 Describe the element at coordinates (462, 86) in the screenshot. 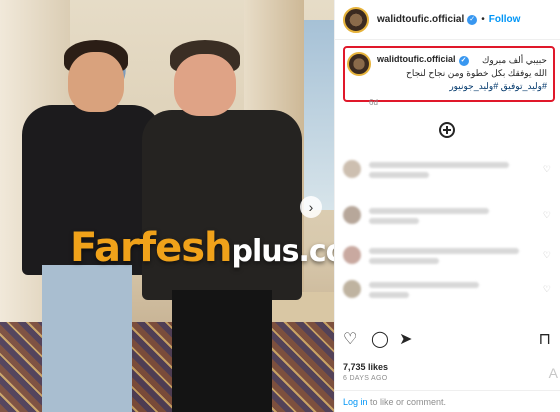

I see `caption-hashtags: #وليد_توفيق #وليد_جونيور` at that location.